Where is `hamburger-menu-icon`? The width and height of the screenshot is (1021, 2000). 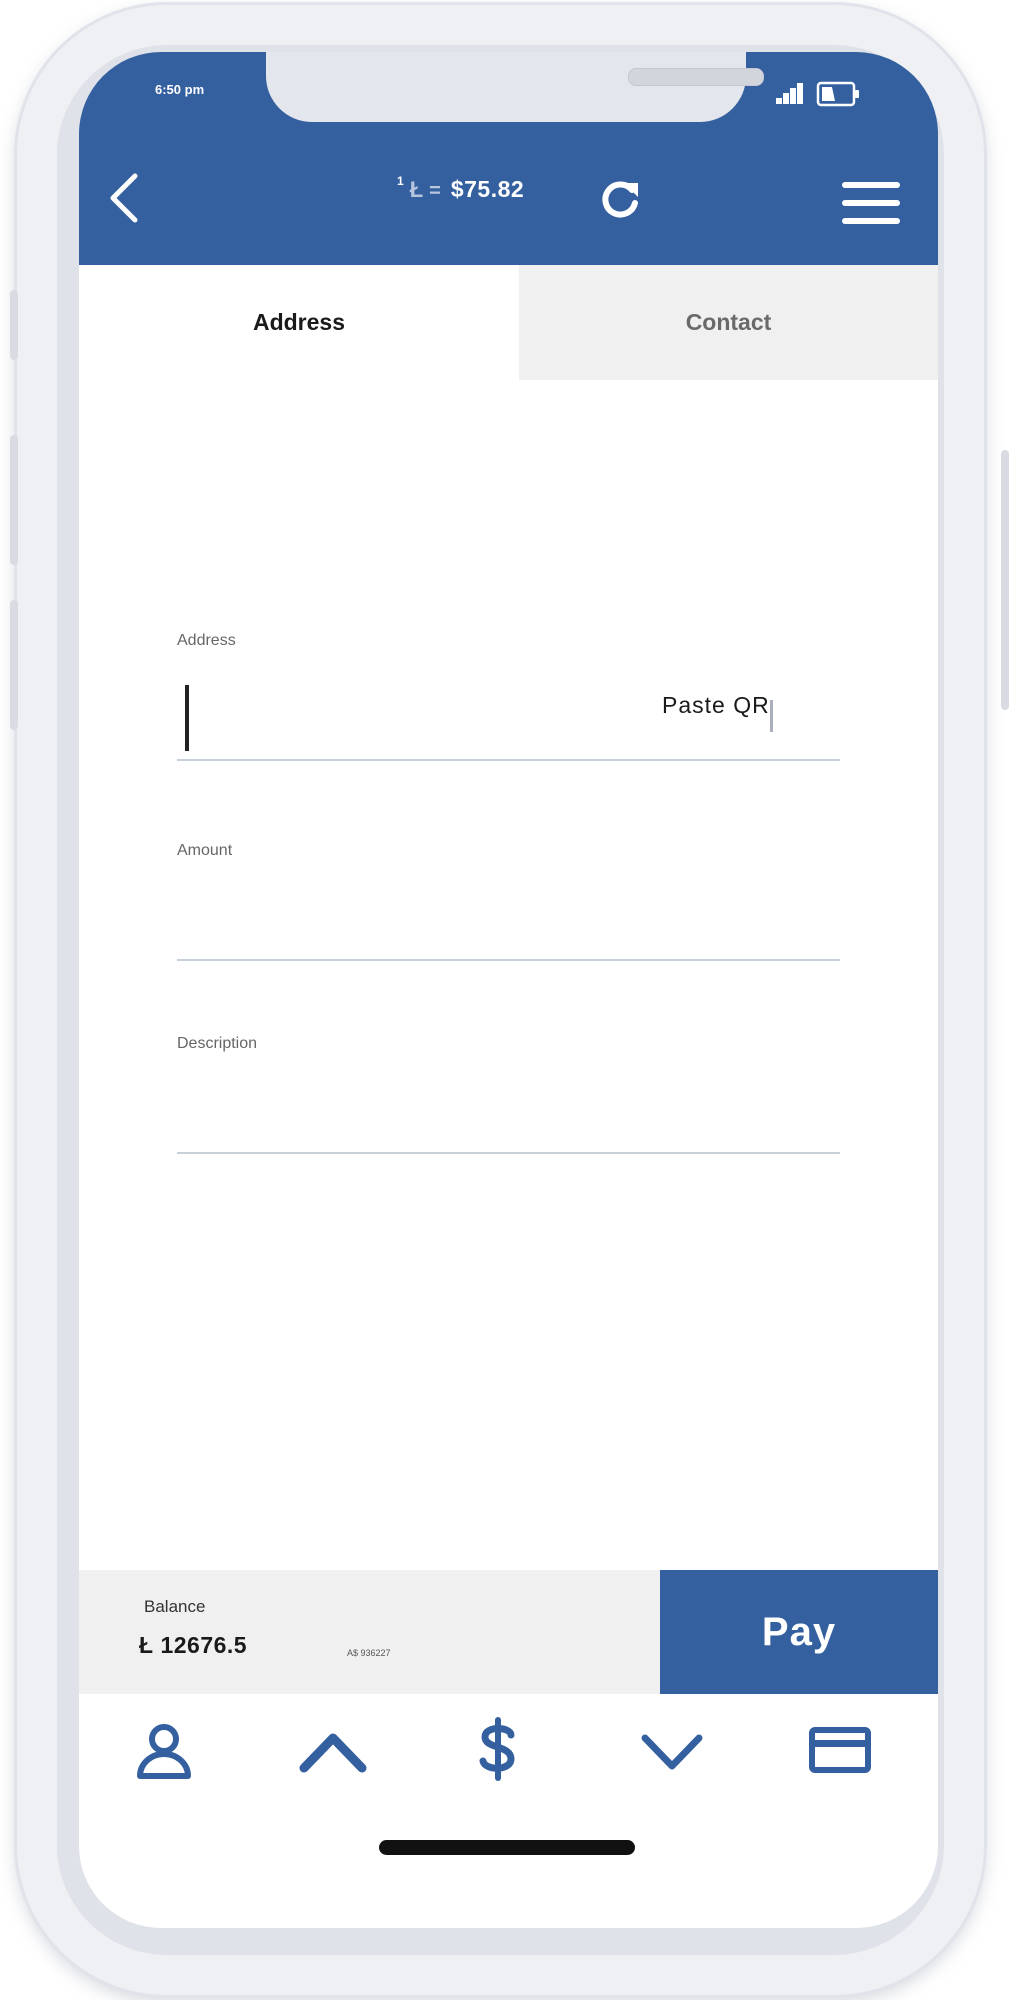
hamburger-menu-icon is located at coordinates (872, 204).